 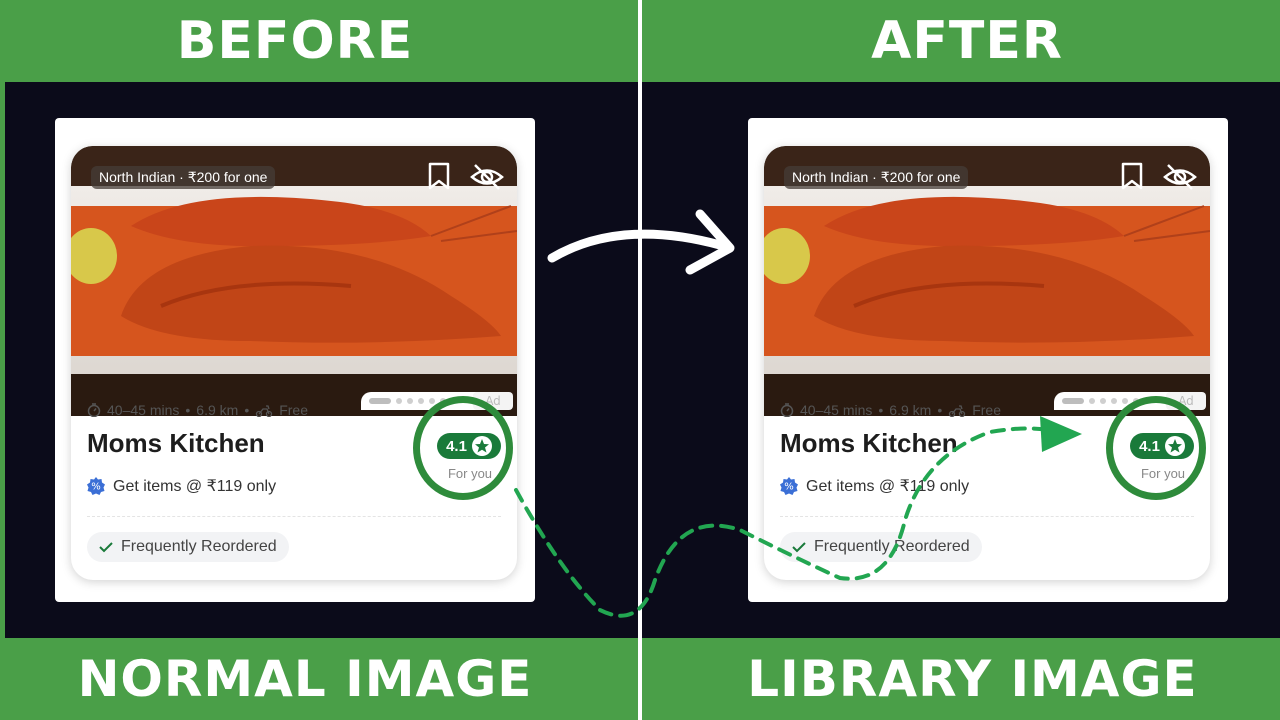 What do you see at coordinates (967, 41) in the screenshot?
I see `after-label: AFTER` at bounding box center [967, 41].